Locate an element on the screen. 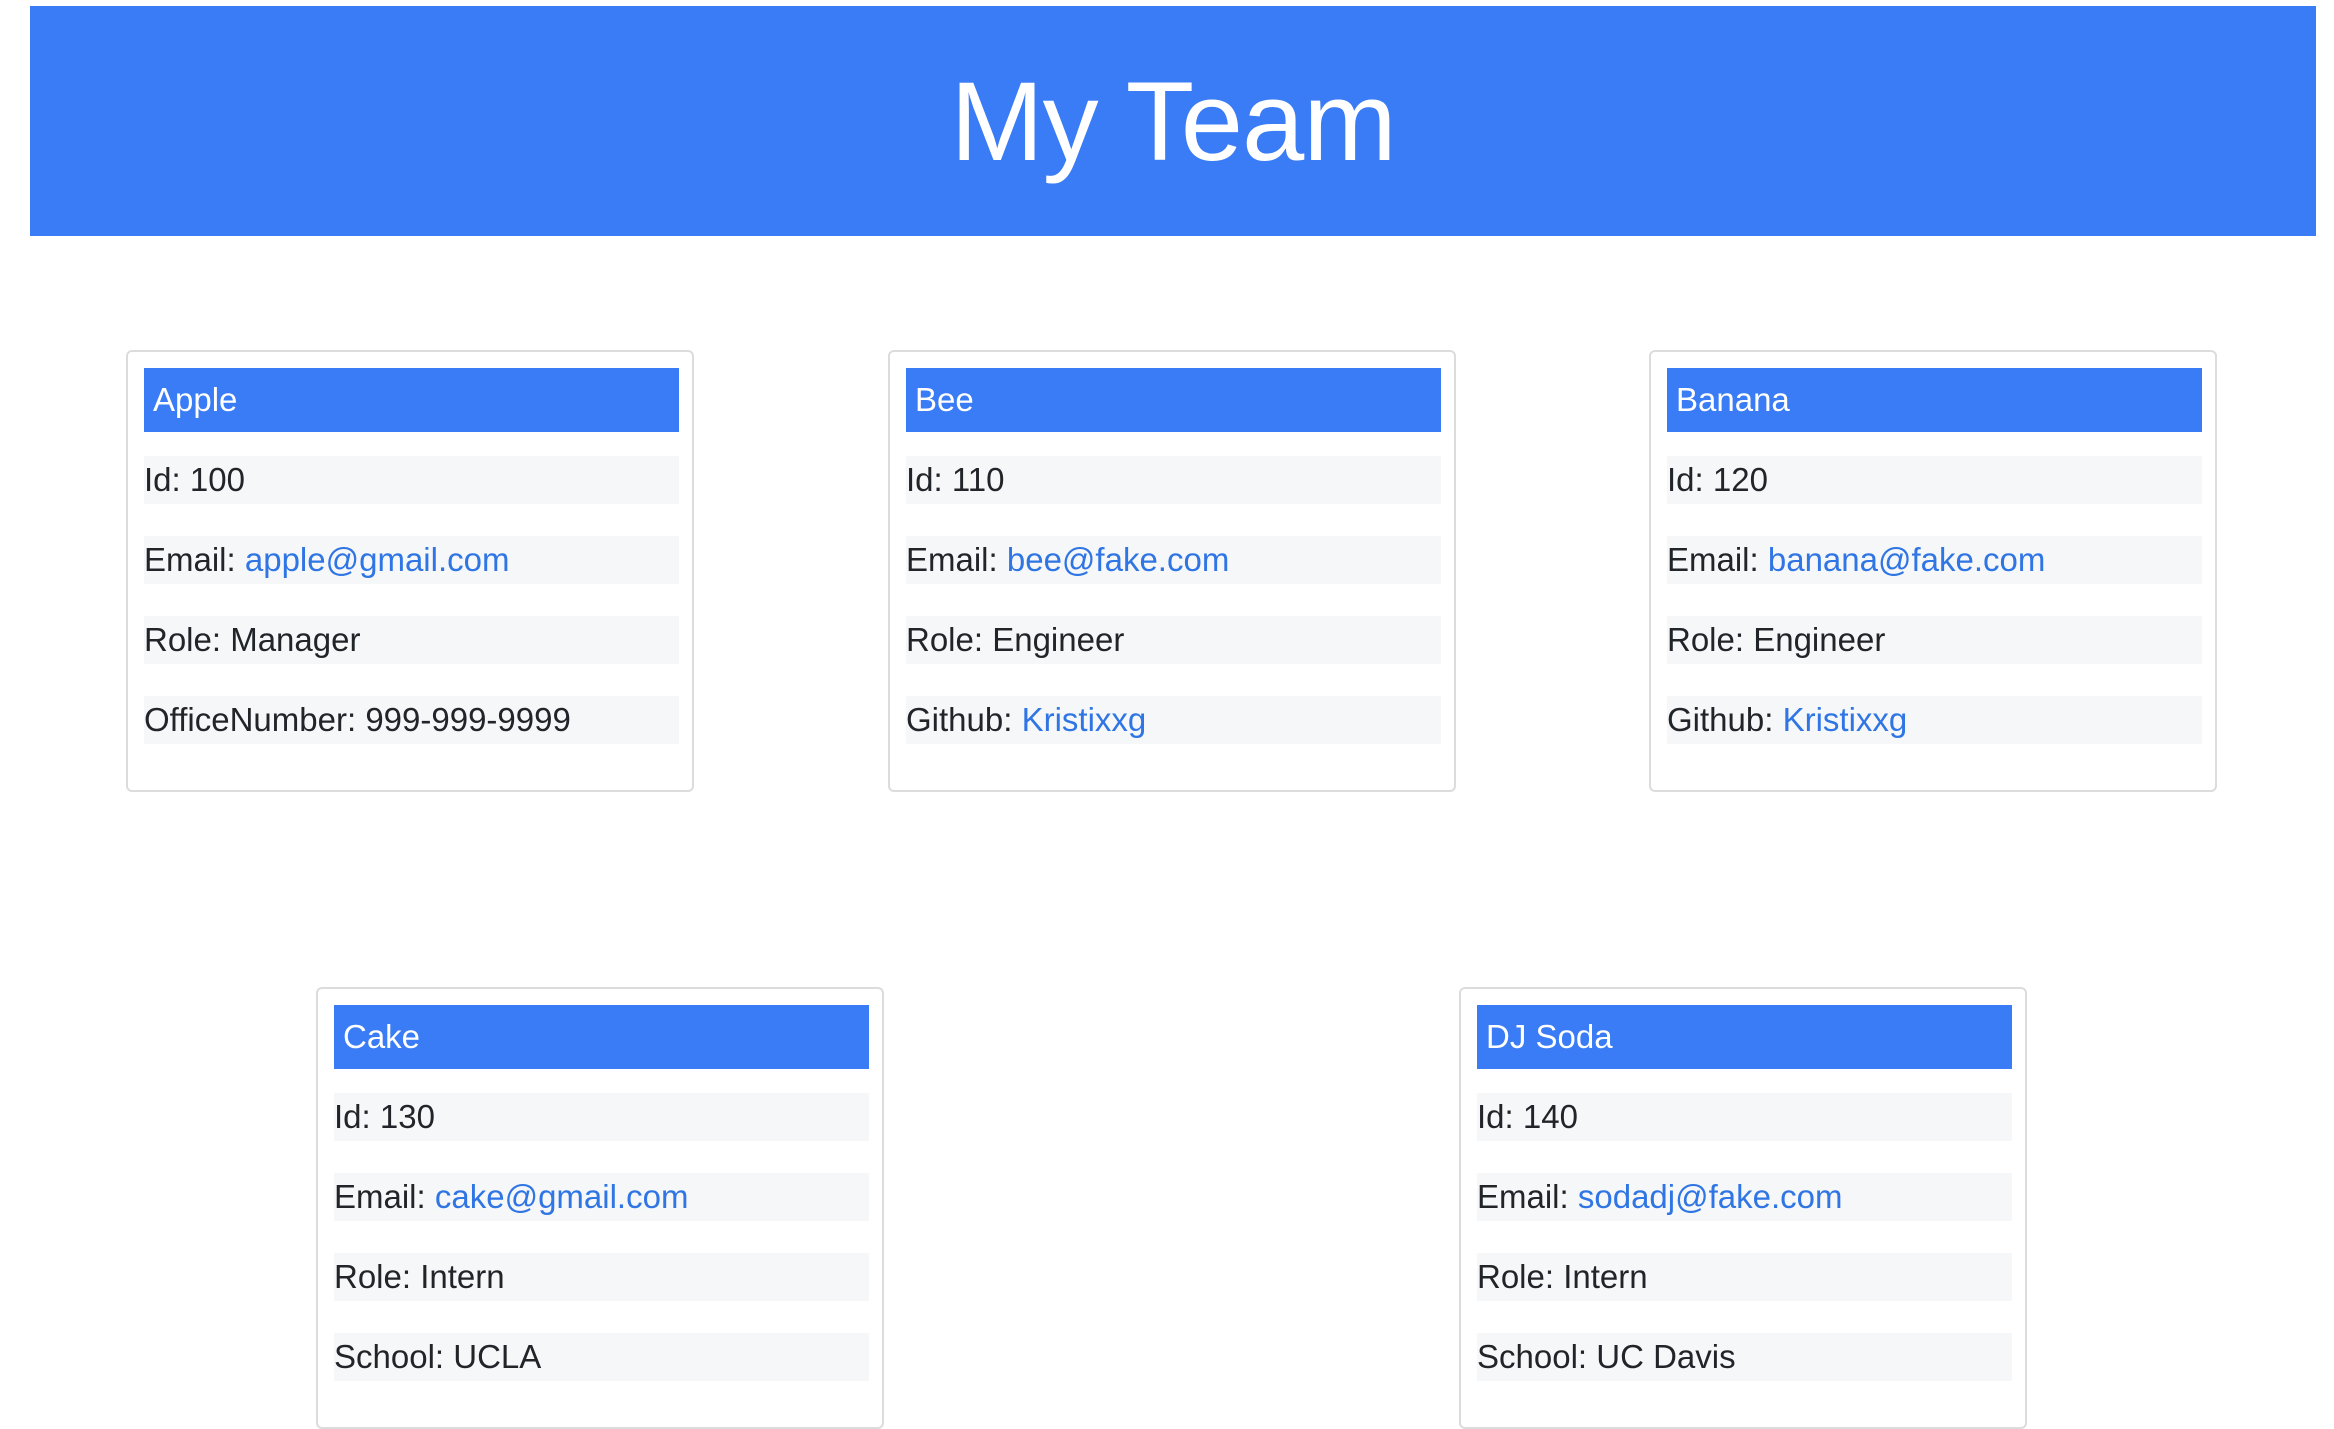 The width and height of the screenshot is (2334, 1429). office-label: OfficeNumber: is located at coordinates (255, 719).